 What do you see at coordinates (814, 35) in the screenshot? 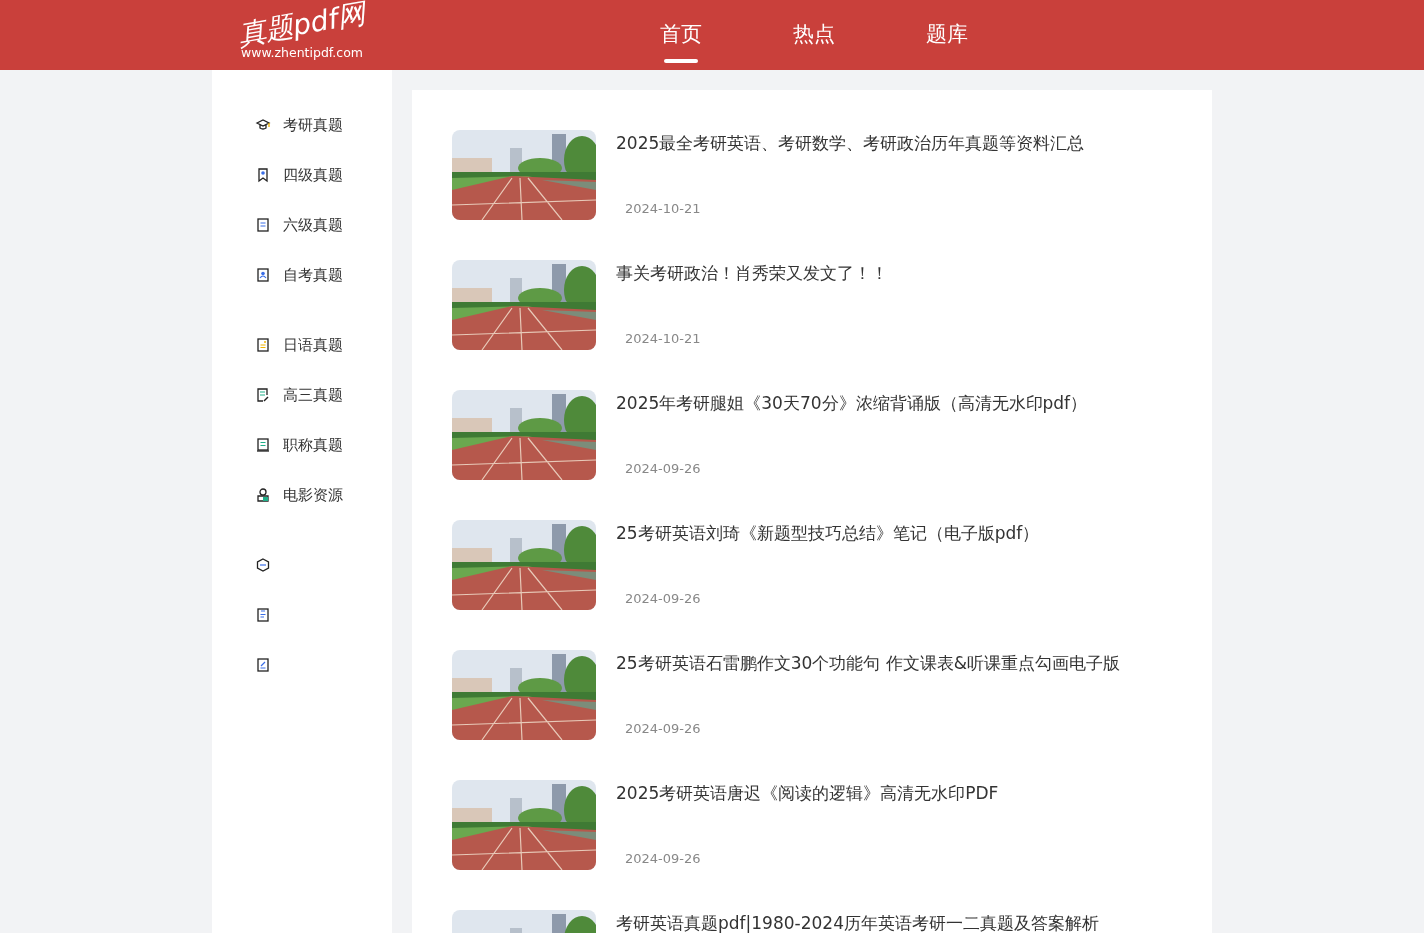
I see `nav-tab: 热点` at bounding box center [814, 35].